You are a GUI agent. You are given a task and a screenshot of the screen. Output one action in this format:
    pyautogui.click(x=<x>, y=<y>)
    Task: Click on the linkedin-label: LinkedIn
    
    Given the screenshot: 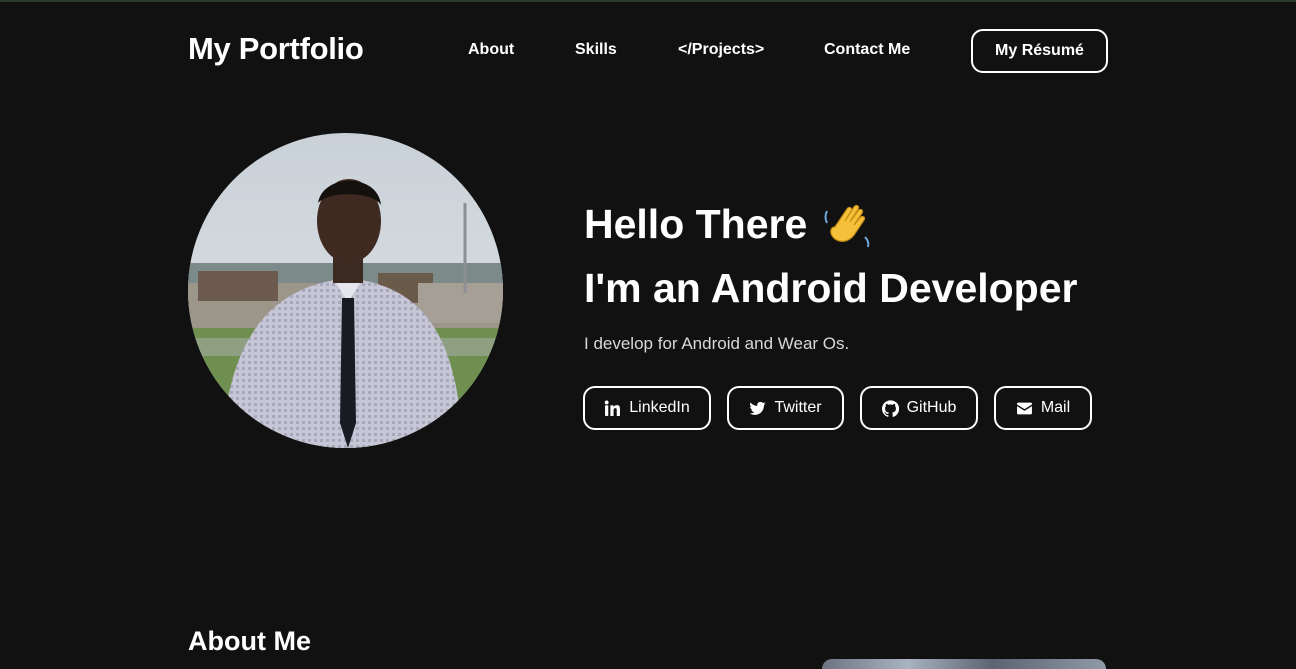 What is the action you would take?
    pyautogui.click(x=659, y=407)
    